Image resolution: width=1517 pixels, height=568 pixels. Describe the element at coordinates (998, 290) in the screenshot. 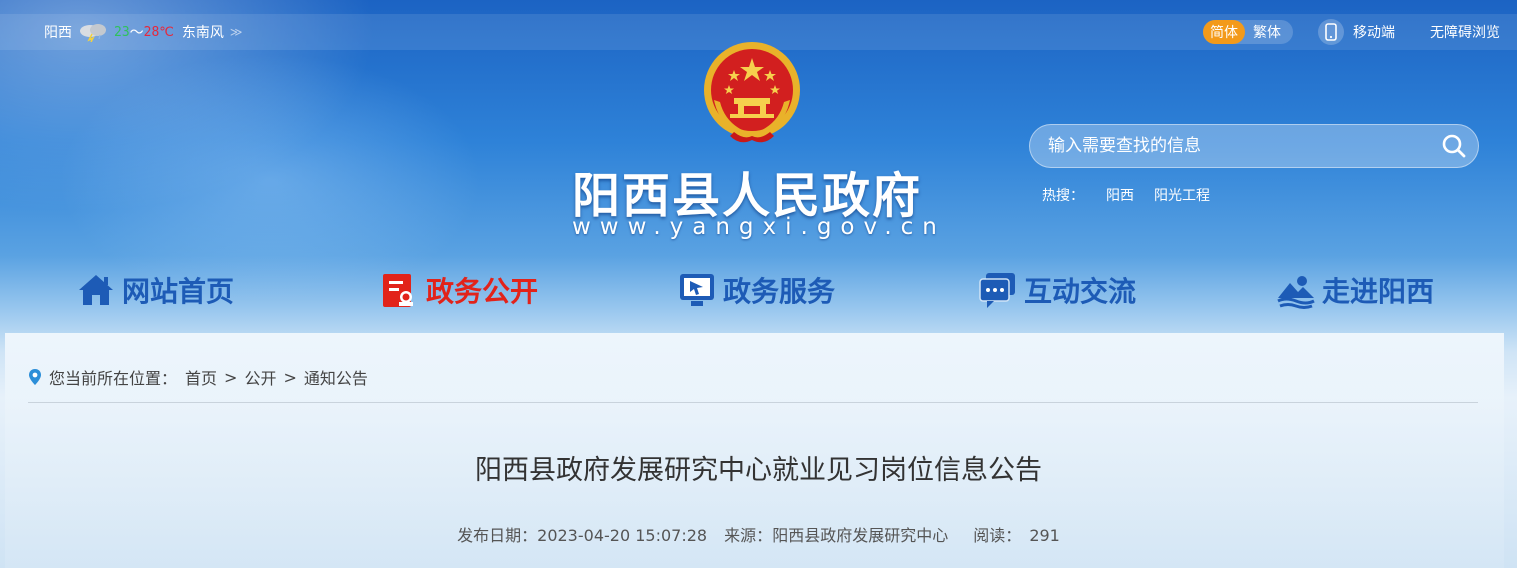

I see `chat-icon` at that location.